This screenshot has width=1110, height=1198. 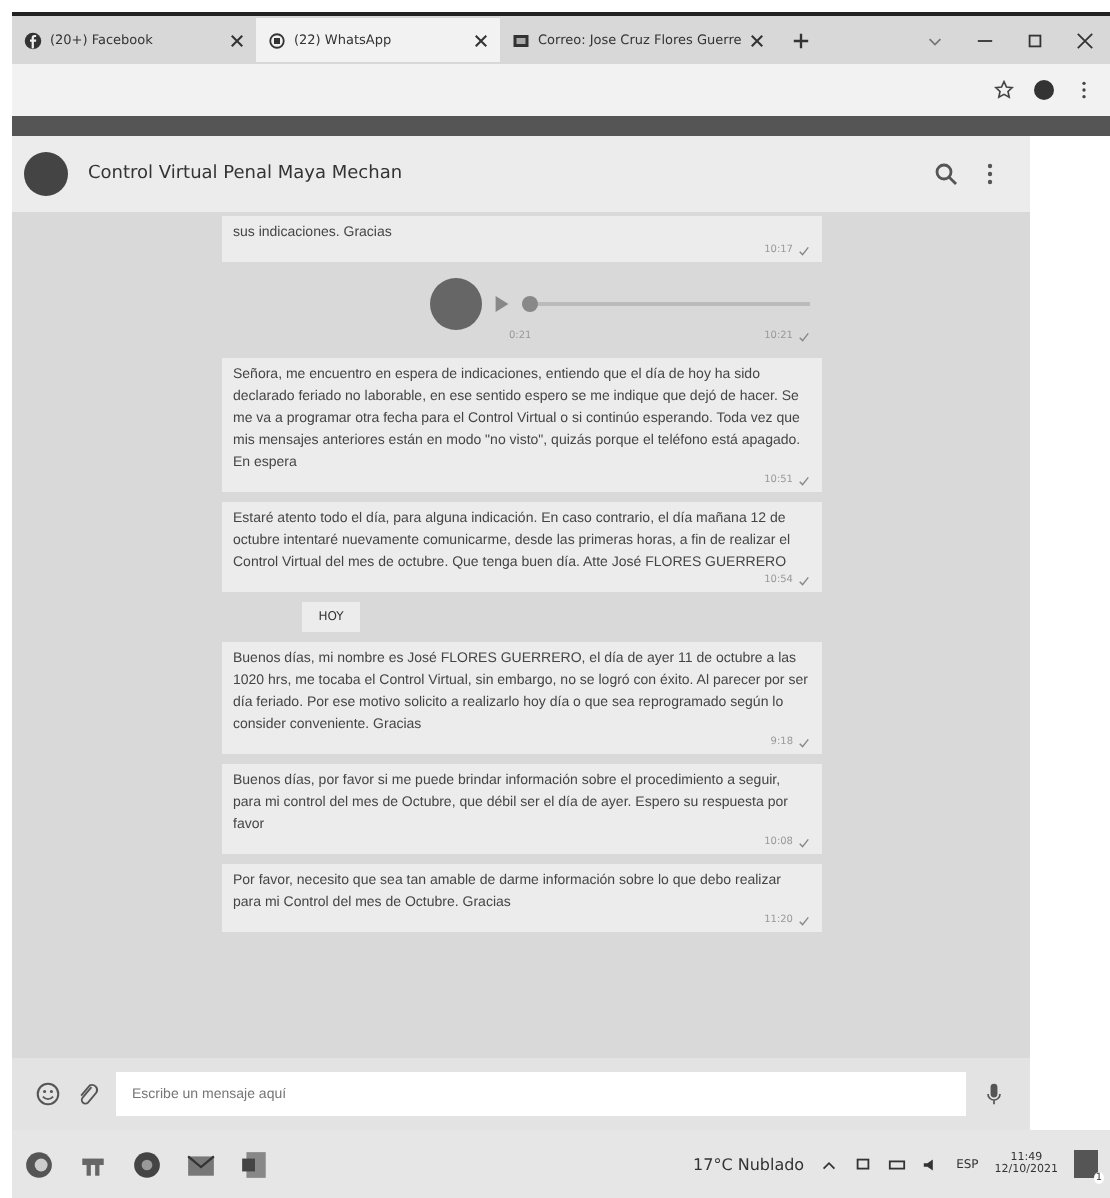 I want to click on mail-icon, so click(x=521, y=40).